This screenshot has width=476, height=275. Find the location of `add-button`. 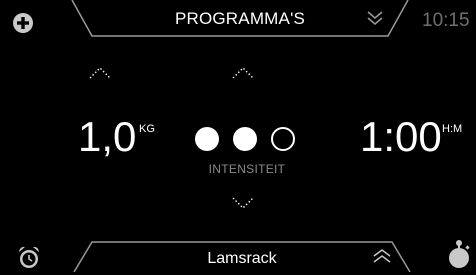

add-button is located at coordinates (23, 25).